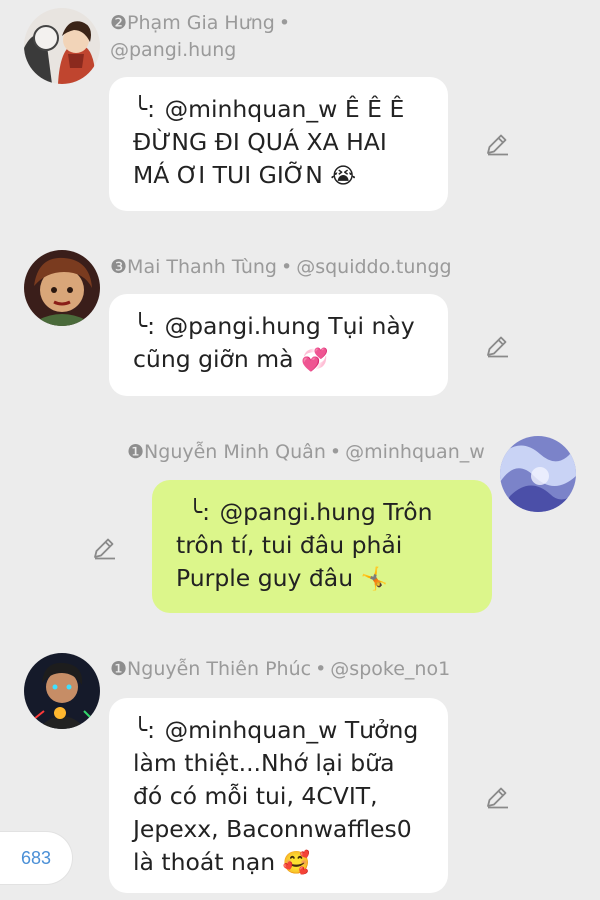 This screenshot has height=900, width=600. I want to click on message-line: ╰: @pangi.hung Trôn, so click(310, 512).